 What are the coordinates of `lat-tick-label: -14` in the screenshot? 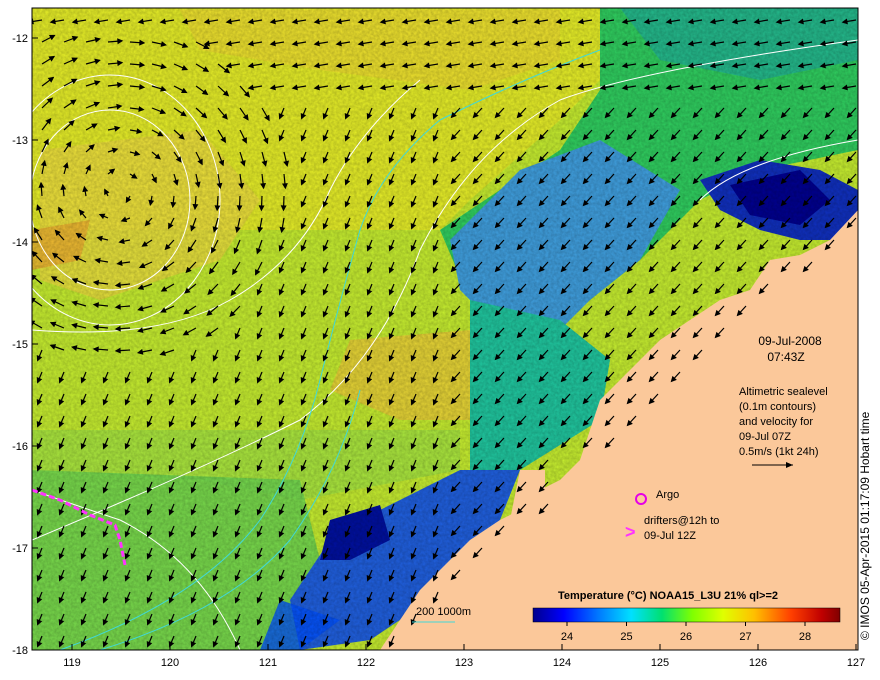 It's located at (20, 243).